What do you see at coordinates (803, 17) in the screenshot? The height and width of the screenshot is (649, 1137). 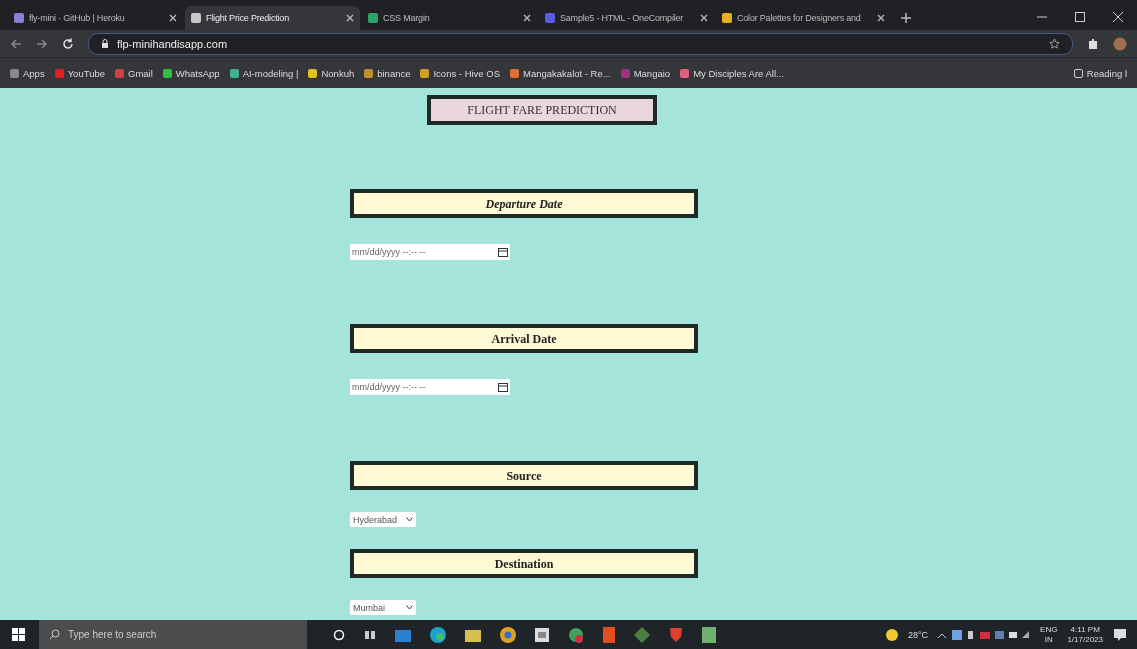 I see `browser-tab: Color Palettes for Designers and` at bounding box center [803, 17].